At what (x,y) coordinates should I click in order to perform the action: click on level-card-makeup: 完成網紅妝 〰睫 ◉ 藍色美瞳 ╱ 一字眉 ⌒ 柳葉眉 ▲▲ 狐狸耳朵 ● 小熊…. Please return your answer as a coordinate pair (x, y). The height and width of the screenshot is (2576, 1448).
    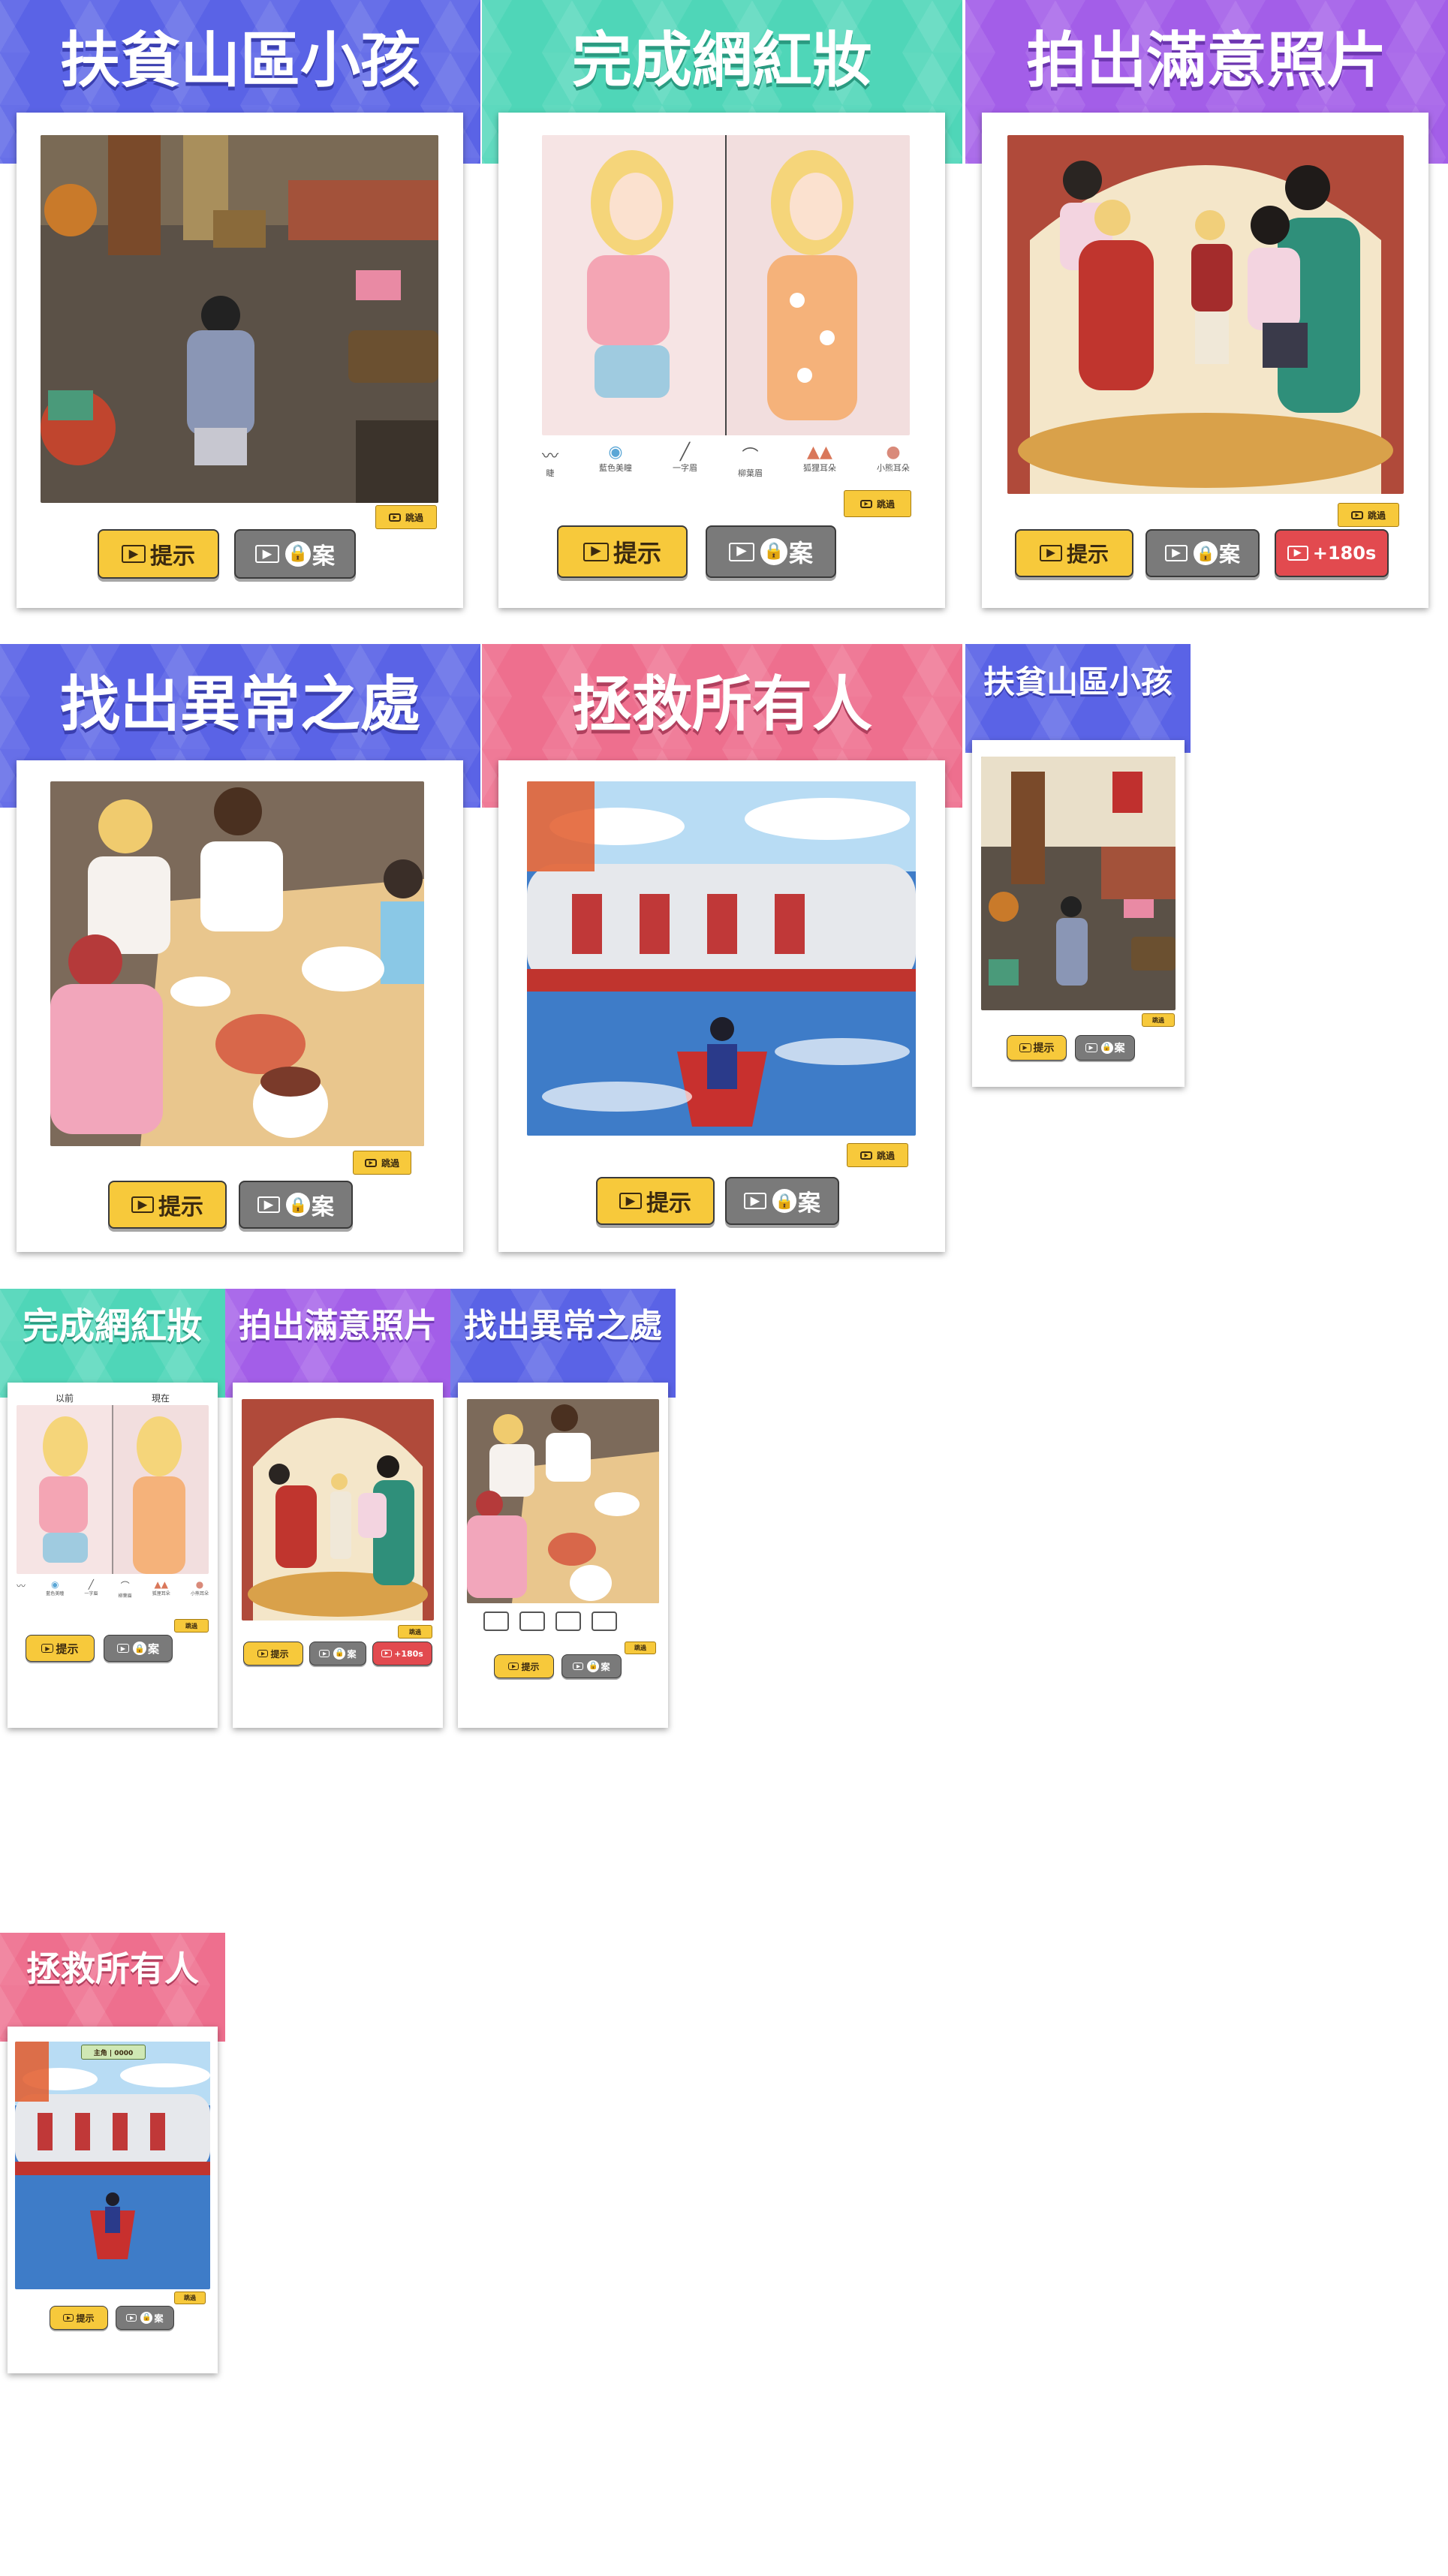
    Looking at the image, I should click on (722, 311).